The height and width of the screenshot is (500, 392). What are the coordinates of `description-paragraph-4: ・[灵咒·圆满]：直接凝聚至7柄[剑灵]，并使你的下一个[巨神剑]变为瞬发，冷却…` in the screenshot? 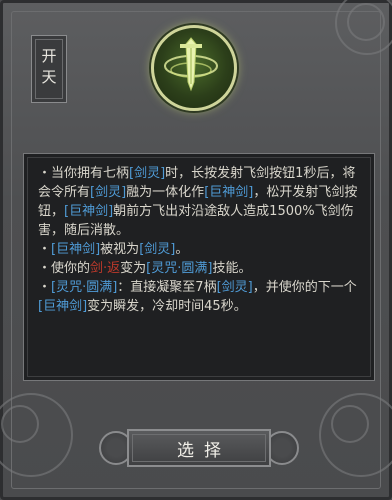 It's located at (197, 297).